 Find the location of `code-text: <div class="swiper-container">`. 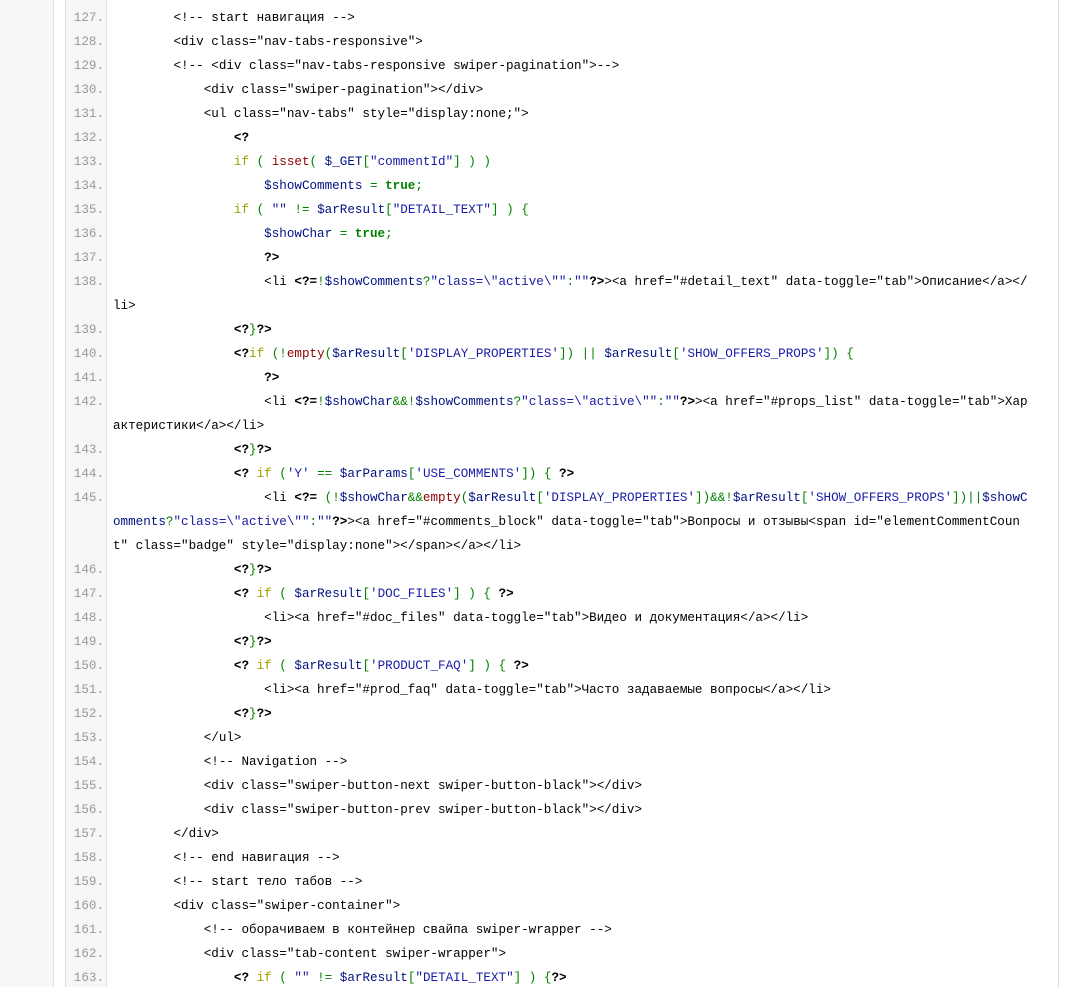

code-text: <div class="swiper-container"> is located at coordinates (581, 906).